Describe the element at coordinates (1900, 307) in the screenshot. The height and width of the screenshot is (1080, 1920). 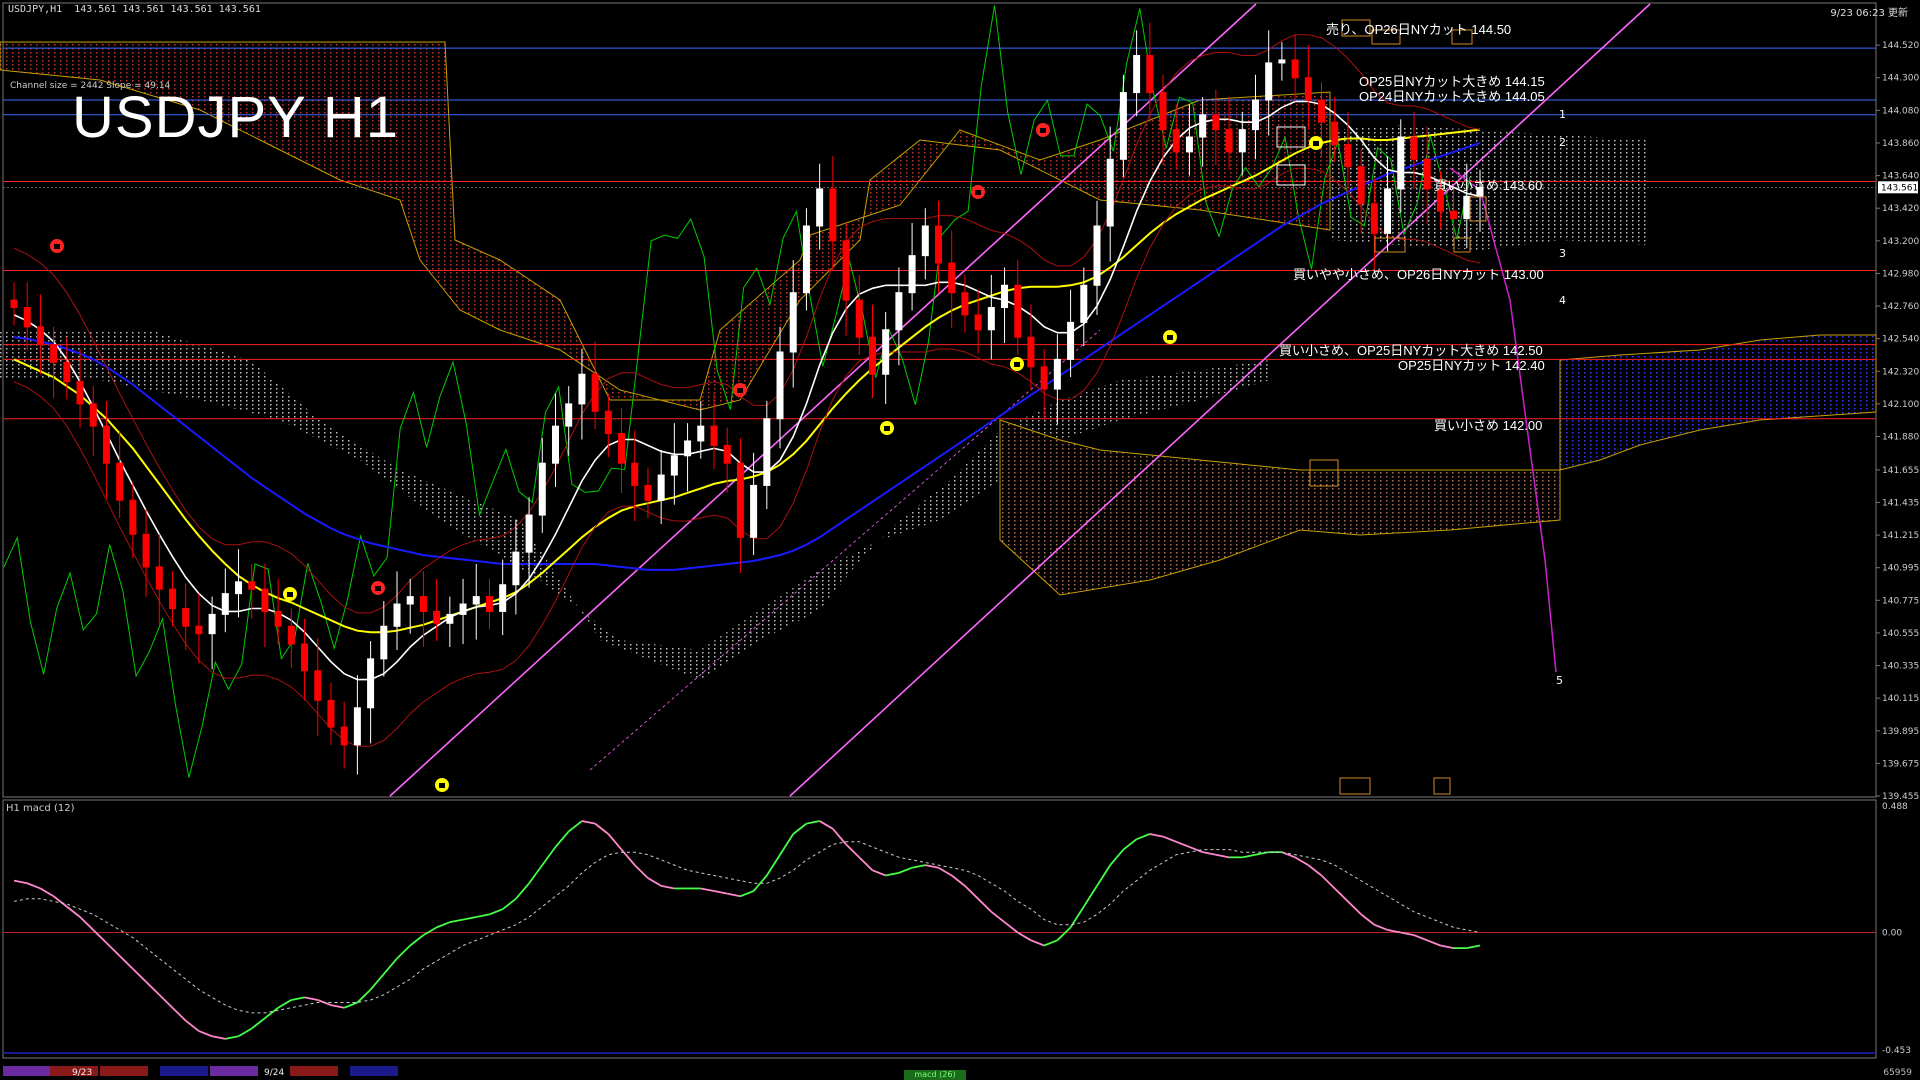
I see `y-tick-label: 142.760` at that location.